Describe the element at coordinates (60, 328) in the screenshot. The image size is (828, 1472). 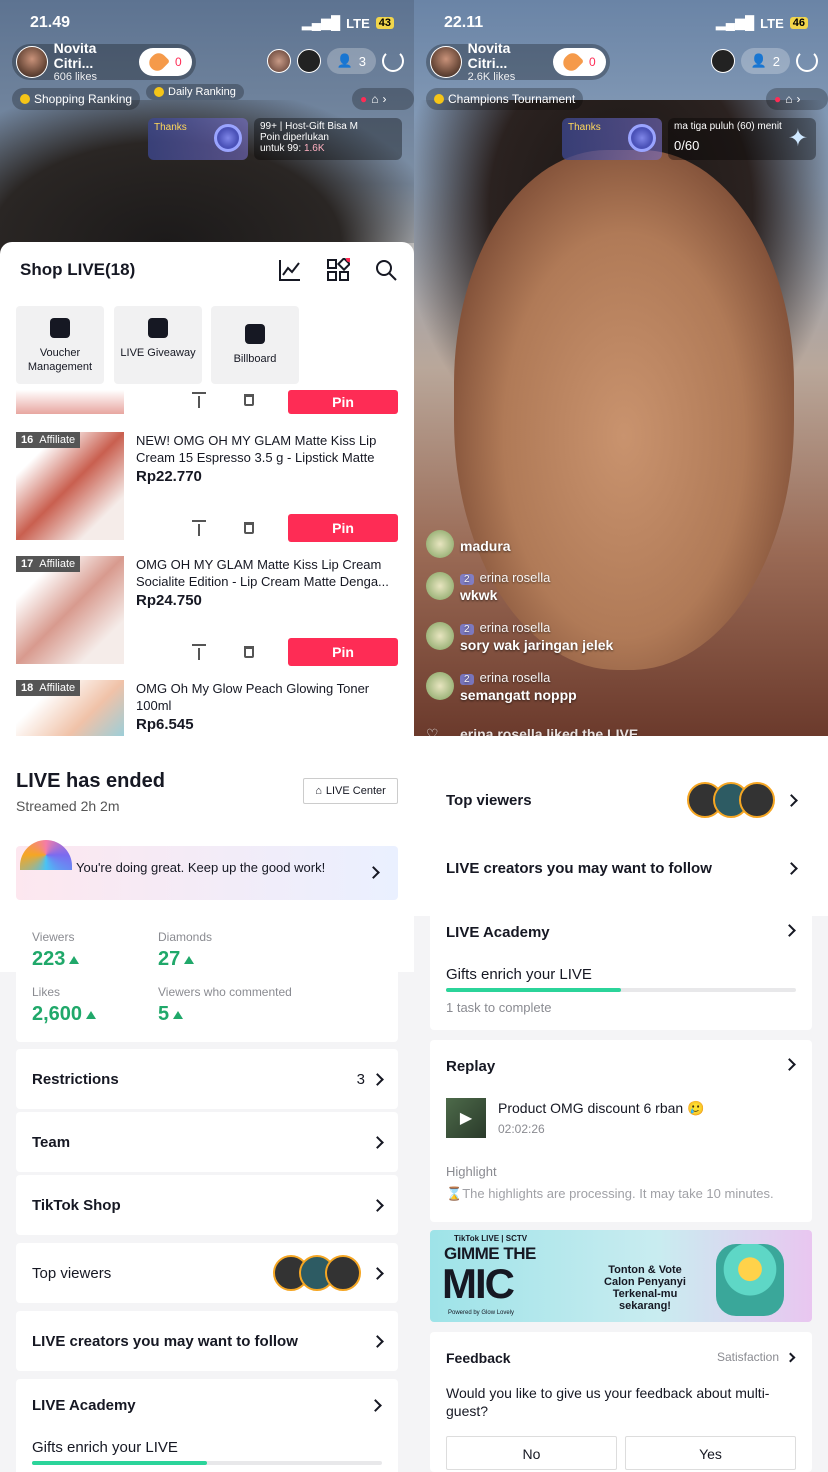
I see `ticket-icon` at that location.